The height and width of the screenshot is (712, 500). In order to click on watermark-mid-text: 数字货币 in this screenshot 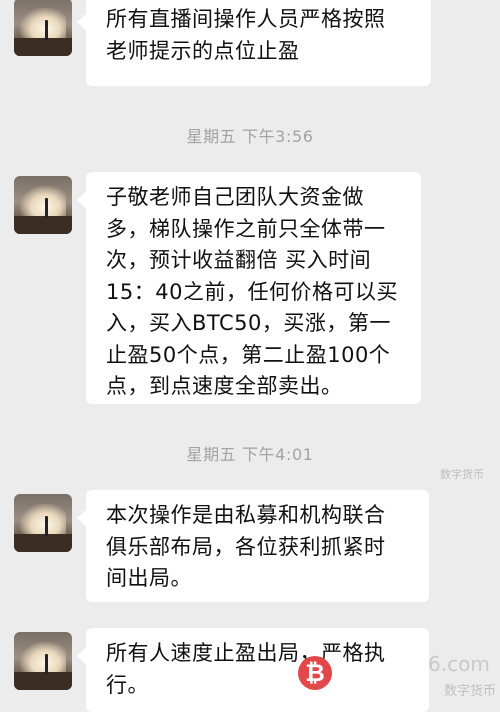, I will do `click(462, 474)`.